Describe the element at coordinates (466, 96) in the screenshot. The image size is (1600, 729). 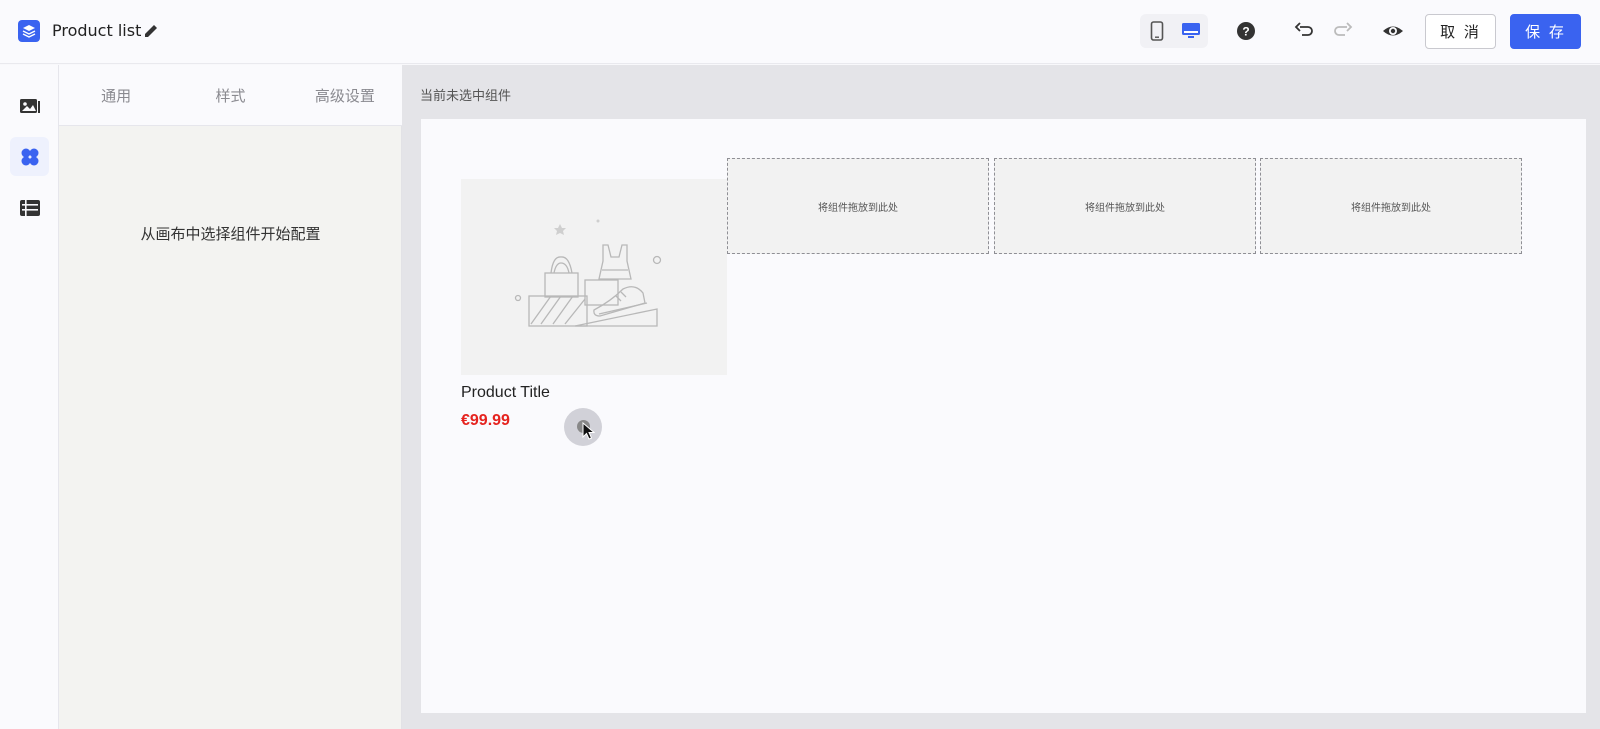
I see `selection-status: 当前未选中组件` at that location.